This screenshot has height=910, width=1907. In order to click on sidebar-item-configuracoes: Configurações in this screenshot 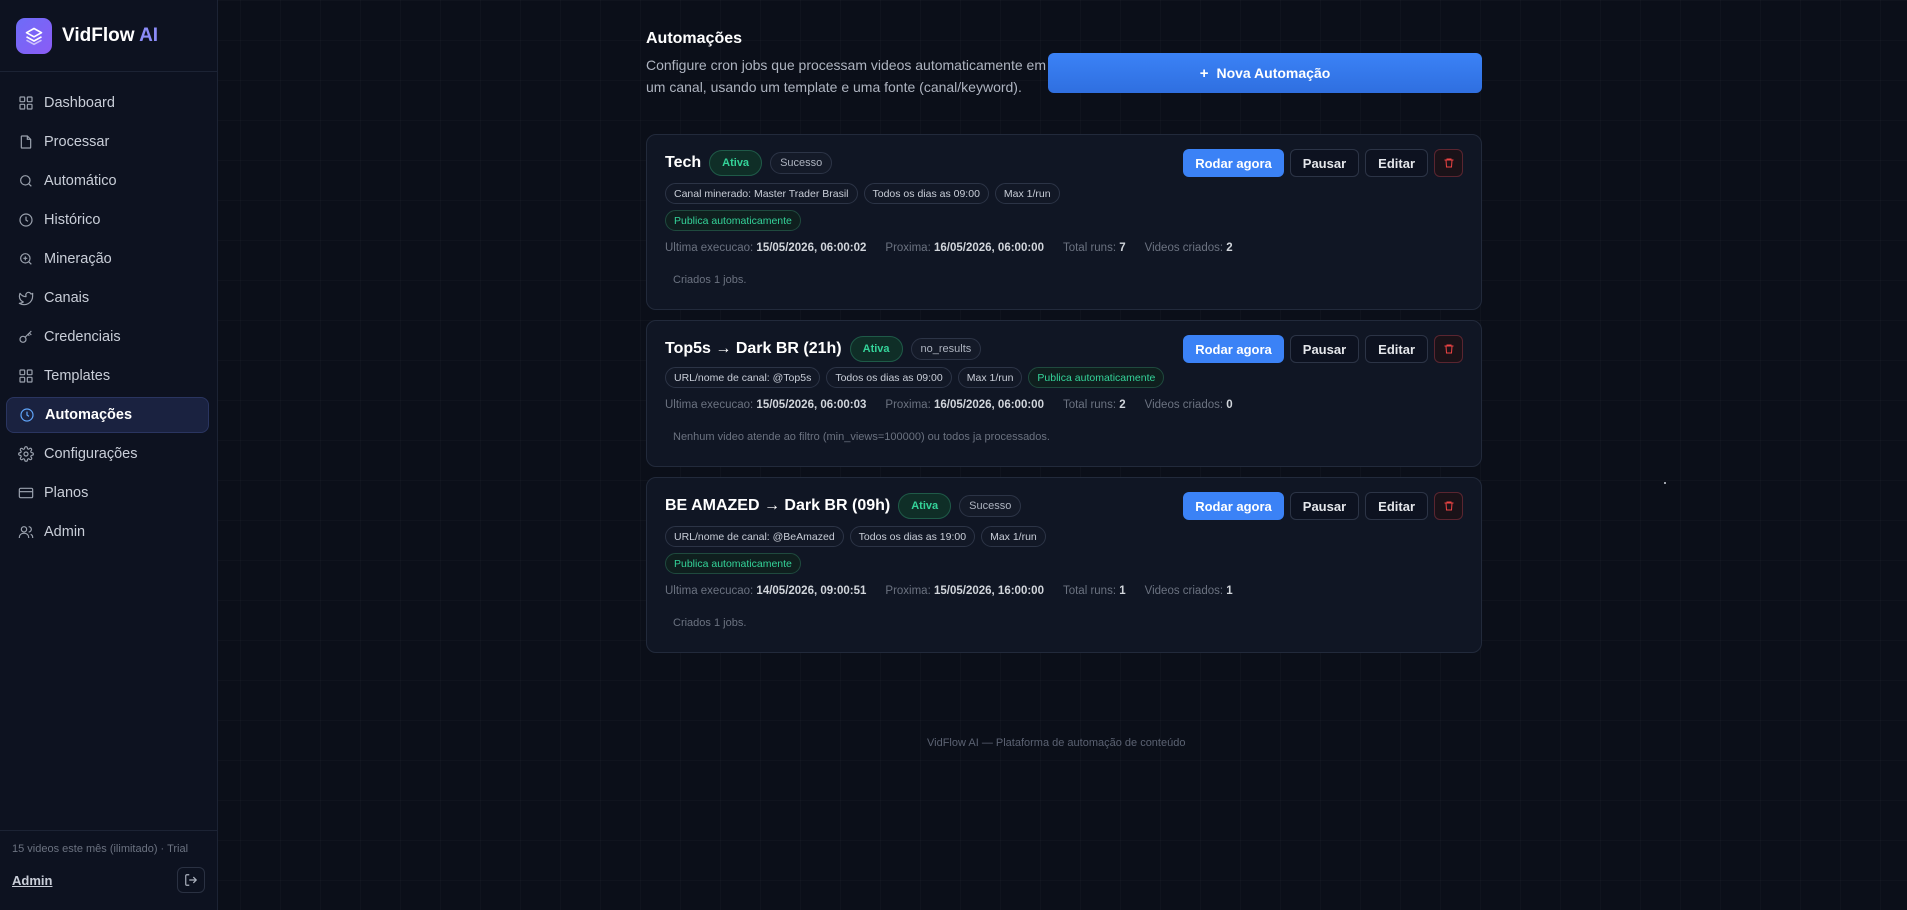, I will do `click(107, 454)`.